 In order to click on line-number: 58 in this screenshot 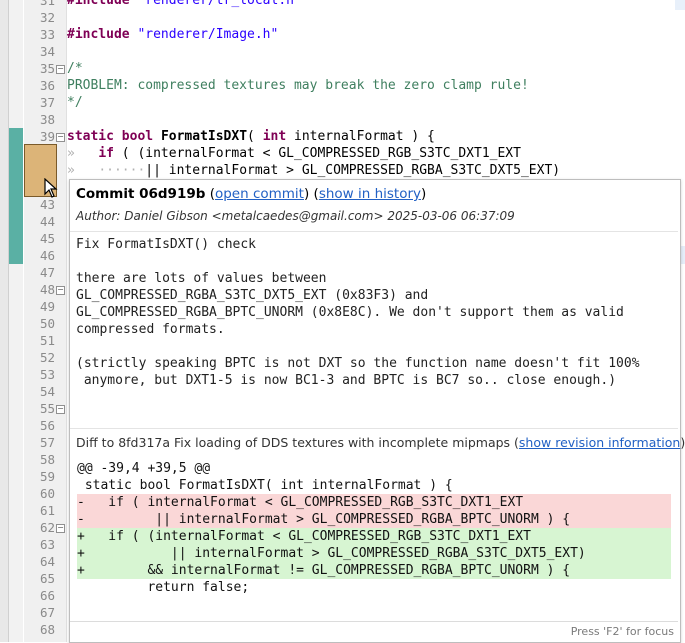, I will do `click(47, 459)`.